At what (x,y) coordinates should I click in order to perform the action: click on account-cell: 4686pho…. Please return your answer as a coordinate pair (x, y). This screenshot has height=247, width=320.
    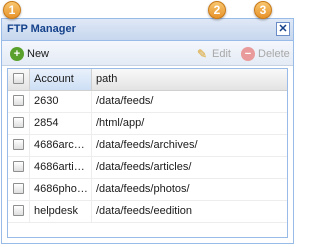
    Looking at the image, I should click on (61, 189).